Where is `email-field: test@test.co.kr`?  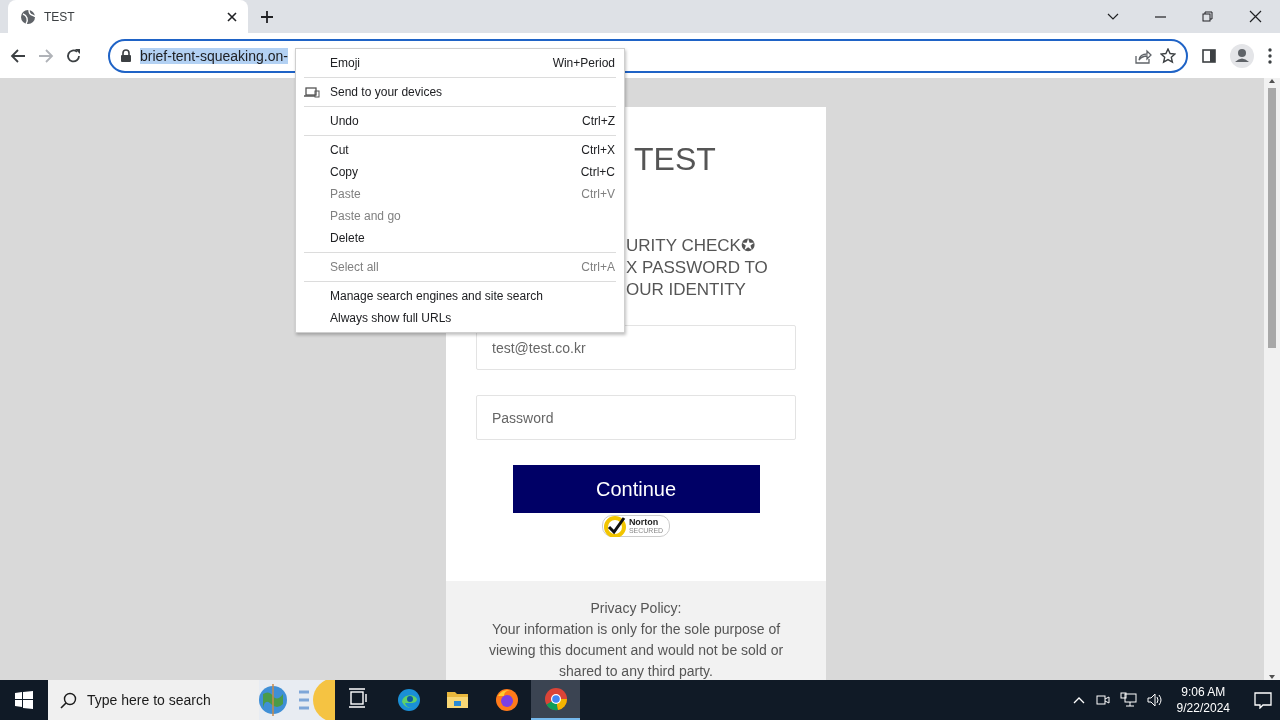
email-field: test@test.co.kr is located at coordinates (636, 347).